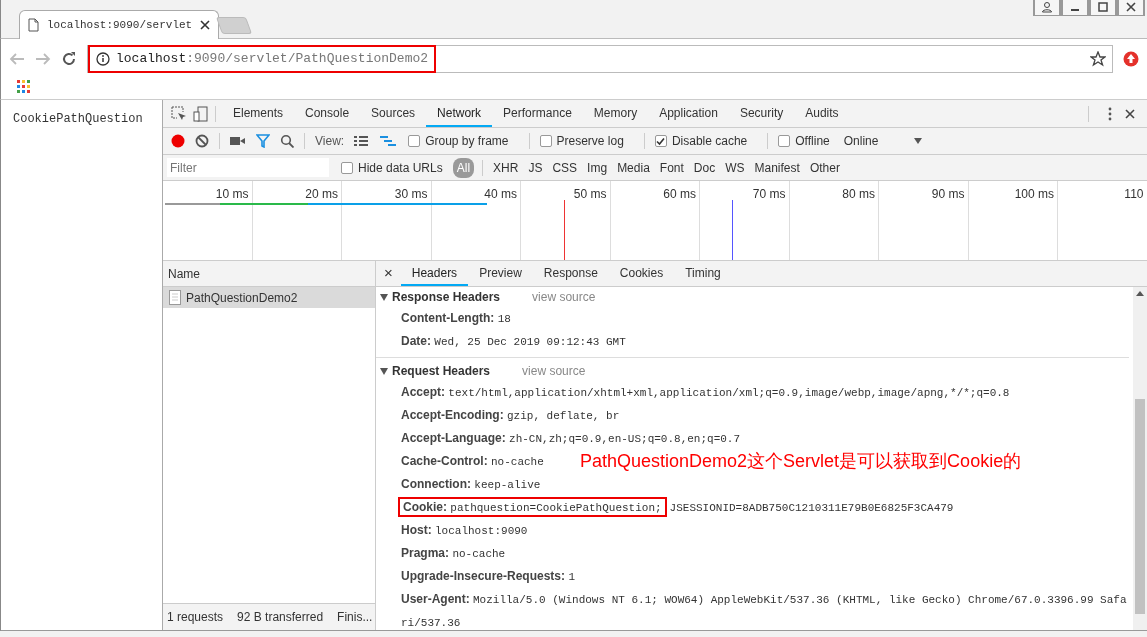 This screenshot has width=1147, height=637. What do you see at coordinates (202, 141) in the screenshot?
I see `clear-icon` at bounding box center [202, 141].